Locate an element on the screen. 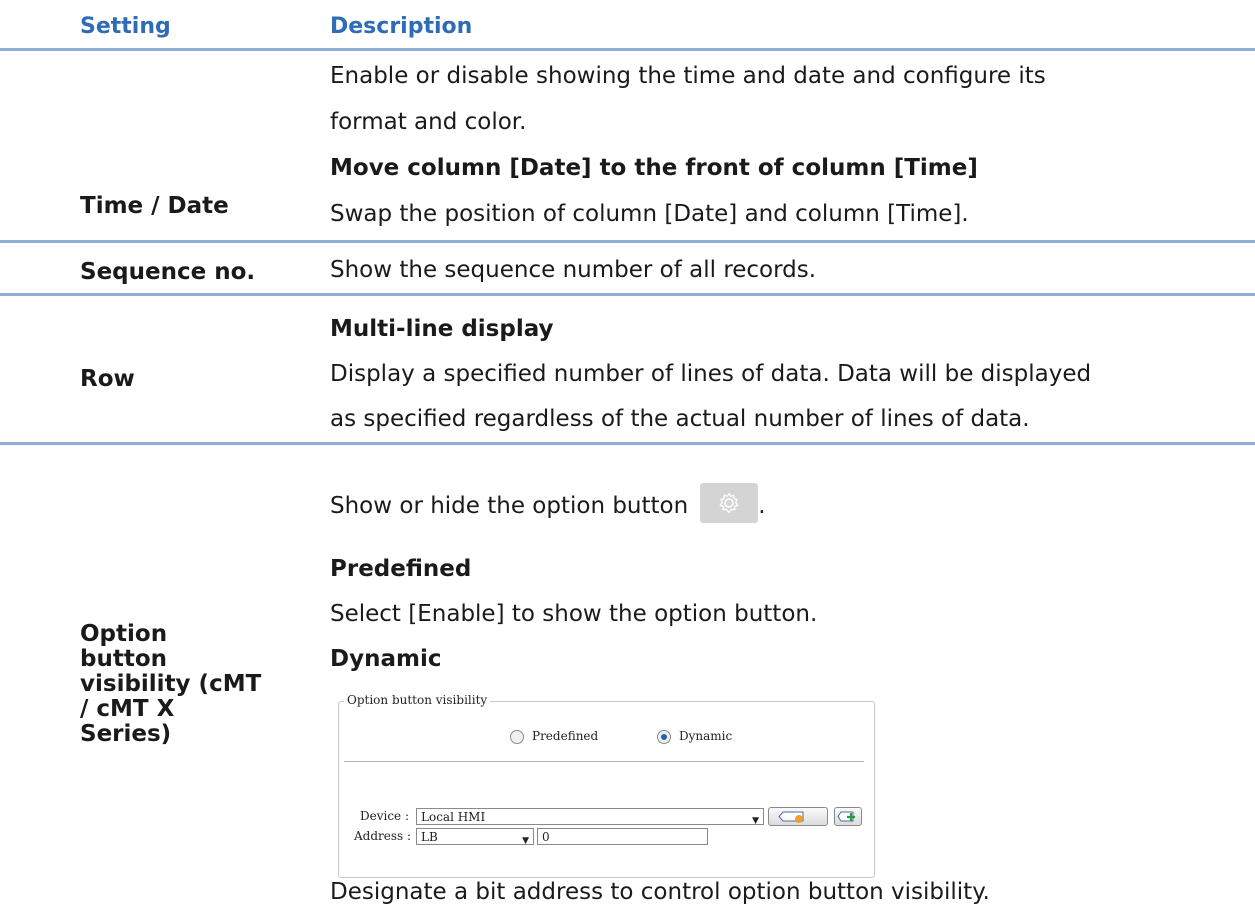 The height and width of the screenshot is (921, 1255). row-label-time-date: Time / Date is located at coordinates (154, 206).